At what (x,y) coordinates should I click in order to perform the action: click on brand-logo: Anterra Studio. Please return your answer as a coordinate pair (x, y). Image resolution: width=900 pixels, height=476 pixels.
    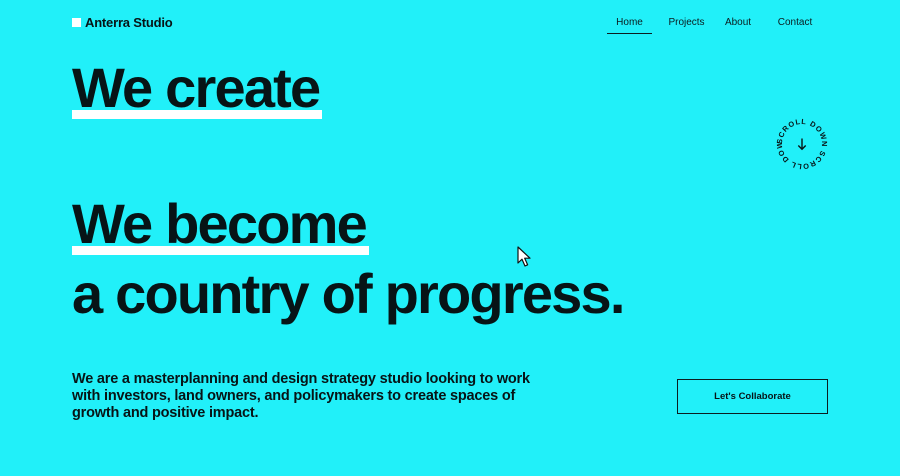
    Looking at the image, I should click on (122, 22).